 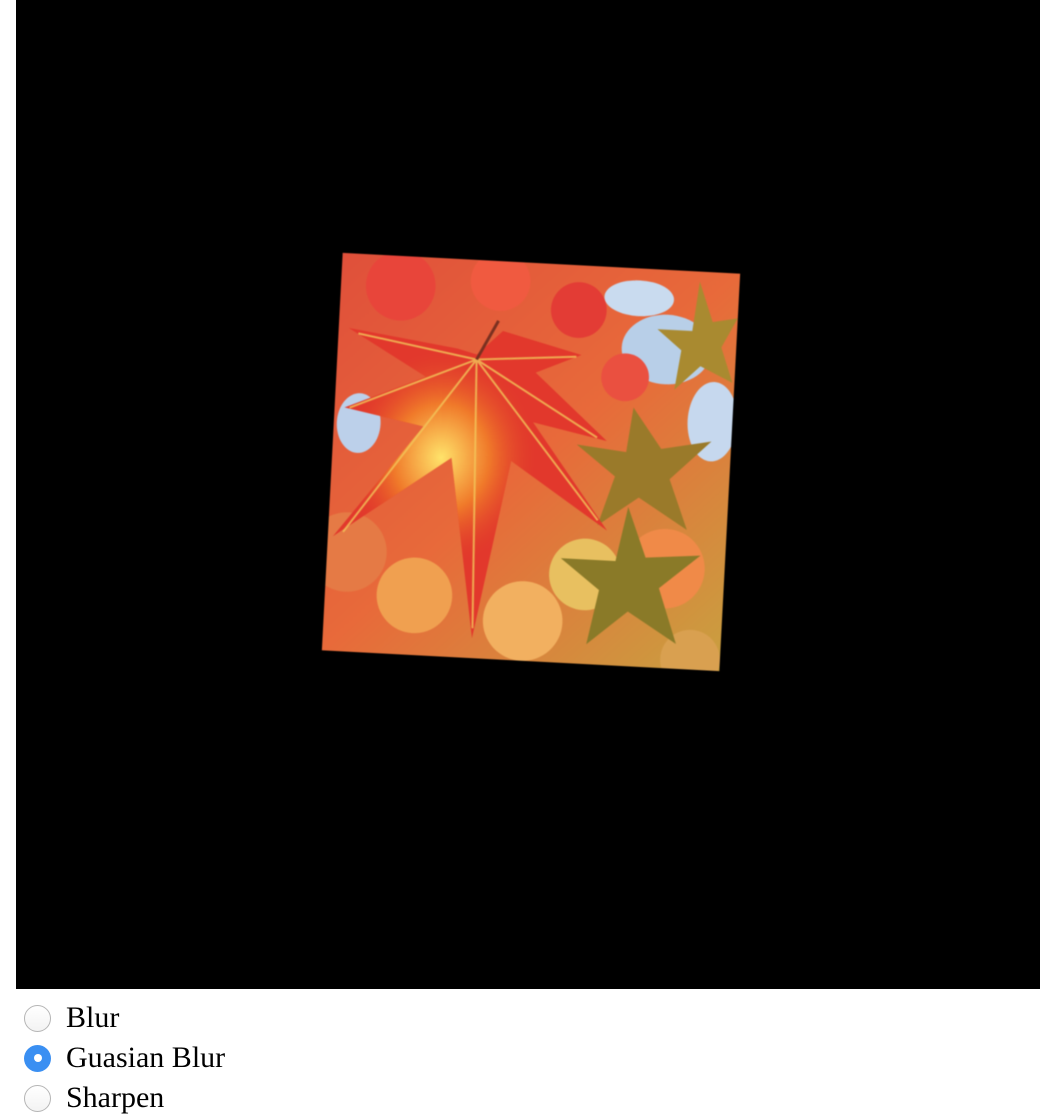 What do you see at coordinates (93, 1017) in the screenshot?
I see `option-label-blur: Blur` at bounding box center [93, 1017].